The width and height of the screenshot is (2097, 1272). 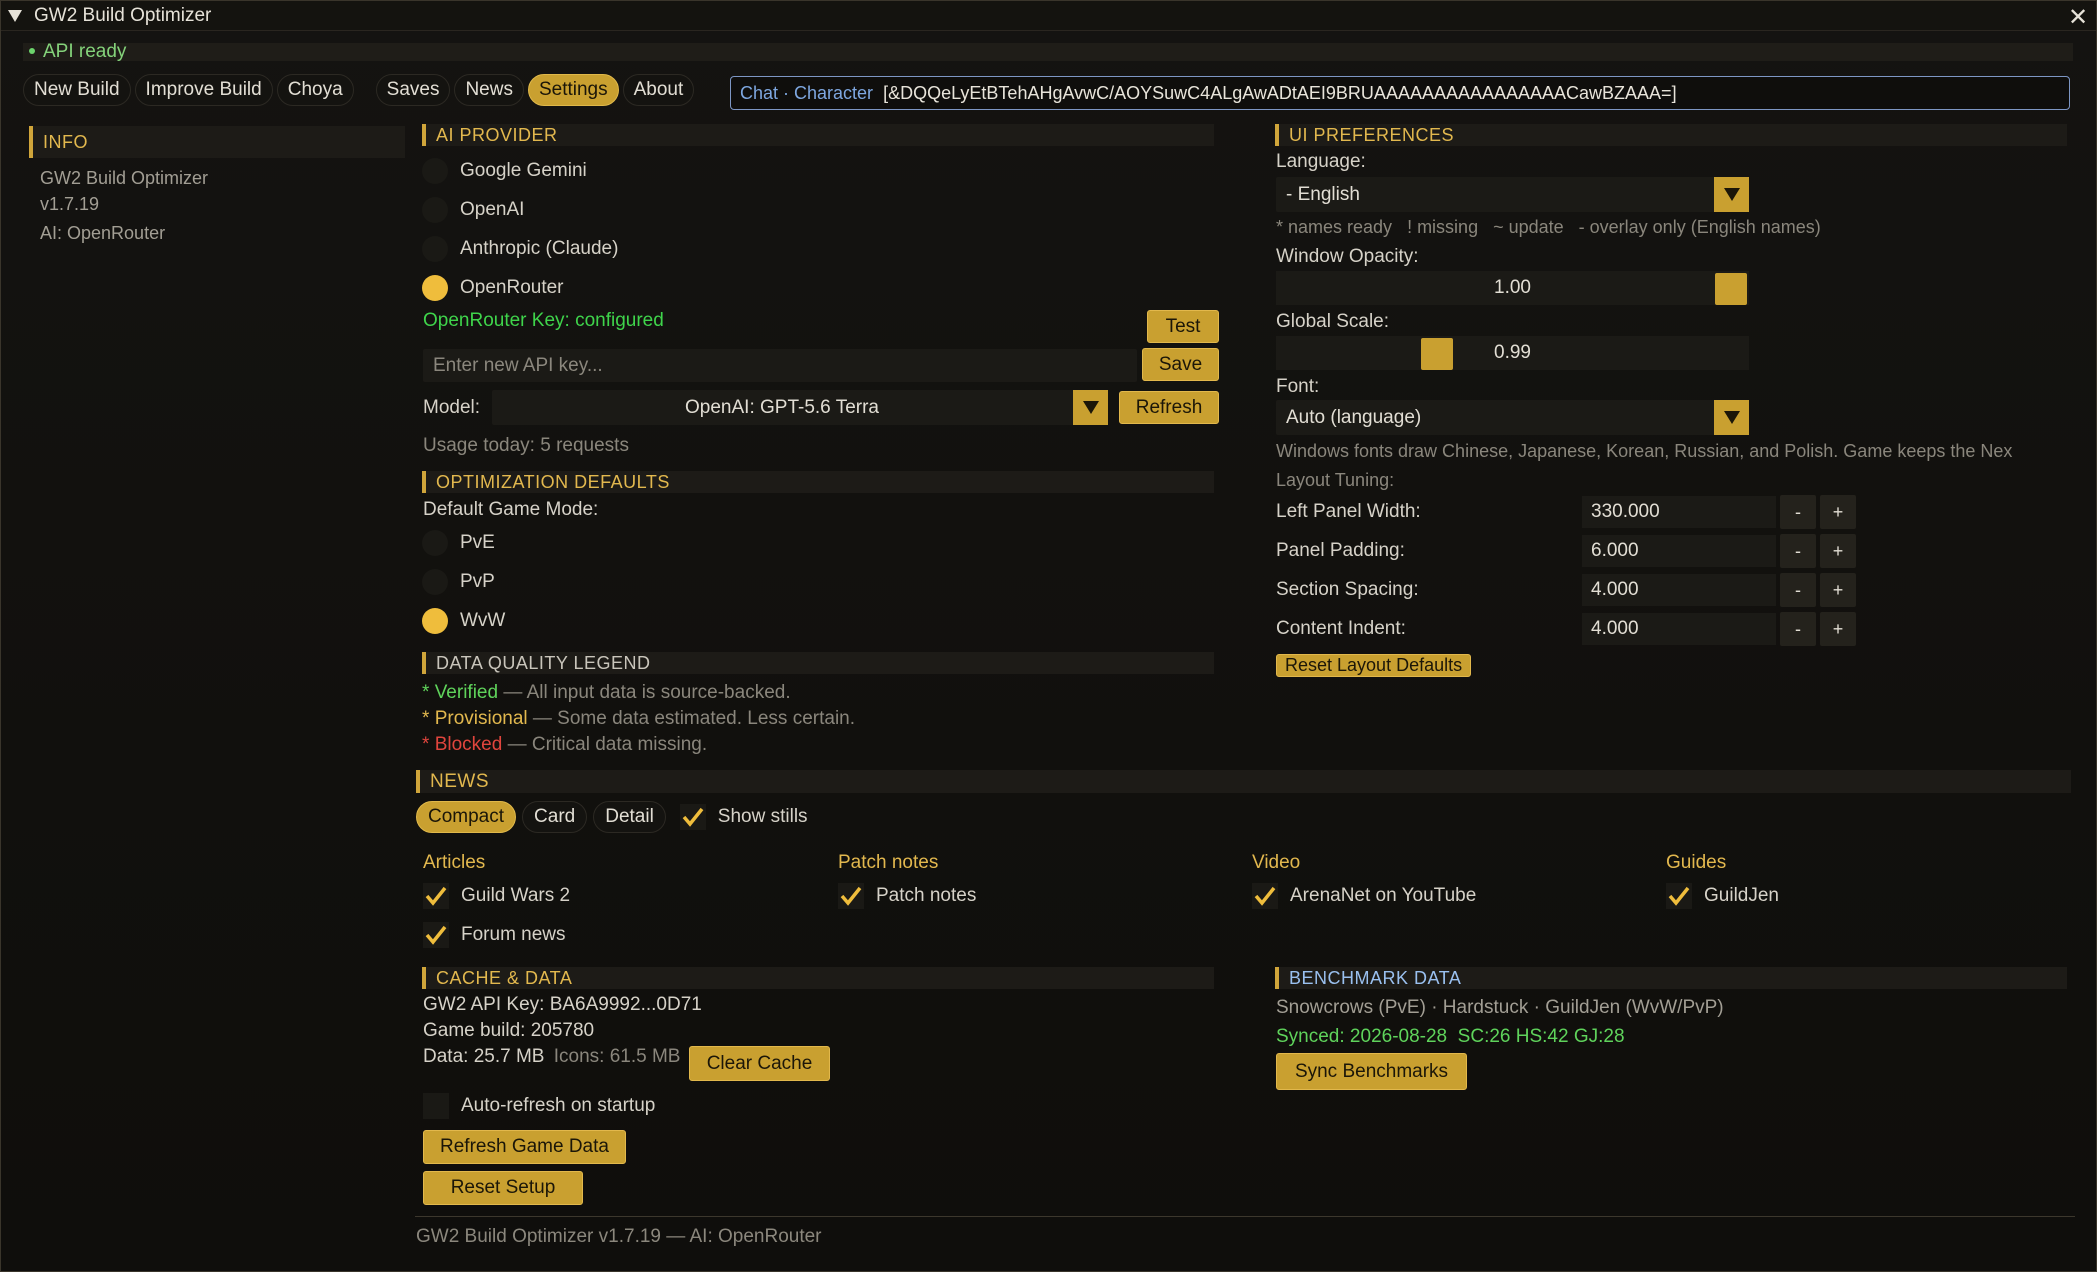 I want to click on checkbox-arenanet-youtube, so click(x=1265, y=895).